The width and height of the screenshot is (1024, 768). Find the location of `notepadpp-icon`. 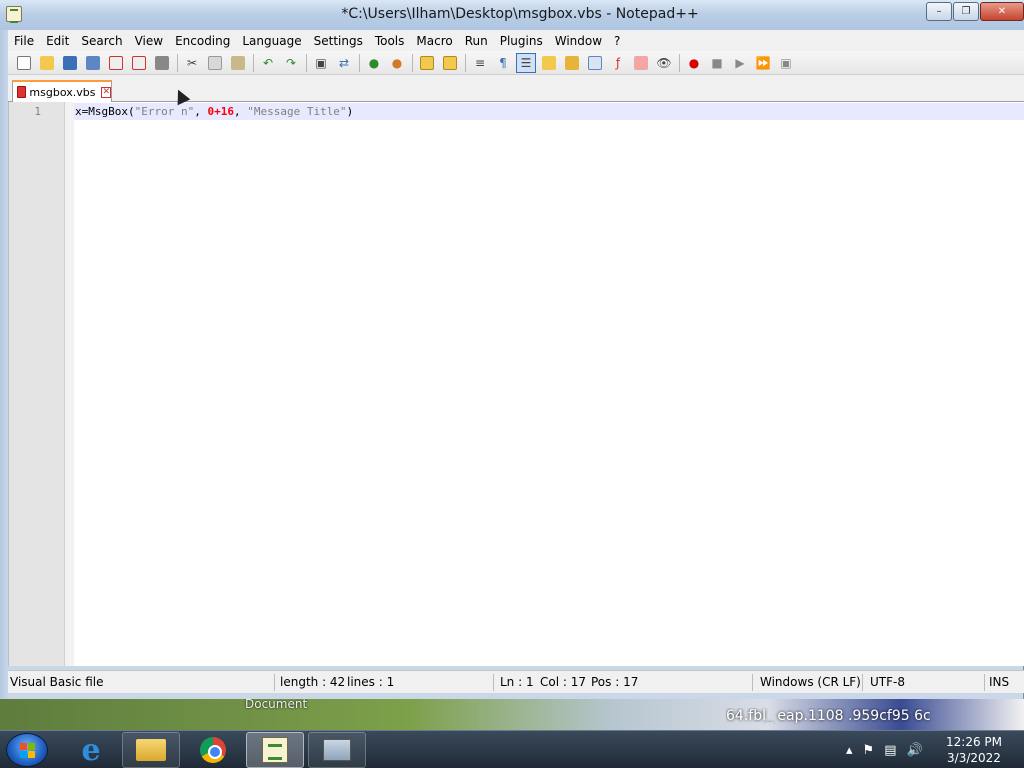

notepadpp-icon is located at coordinates (275, 750).